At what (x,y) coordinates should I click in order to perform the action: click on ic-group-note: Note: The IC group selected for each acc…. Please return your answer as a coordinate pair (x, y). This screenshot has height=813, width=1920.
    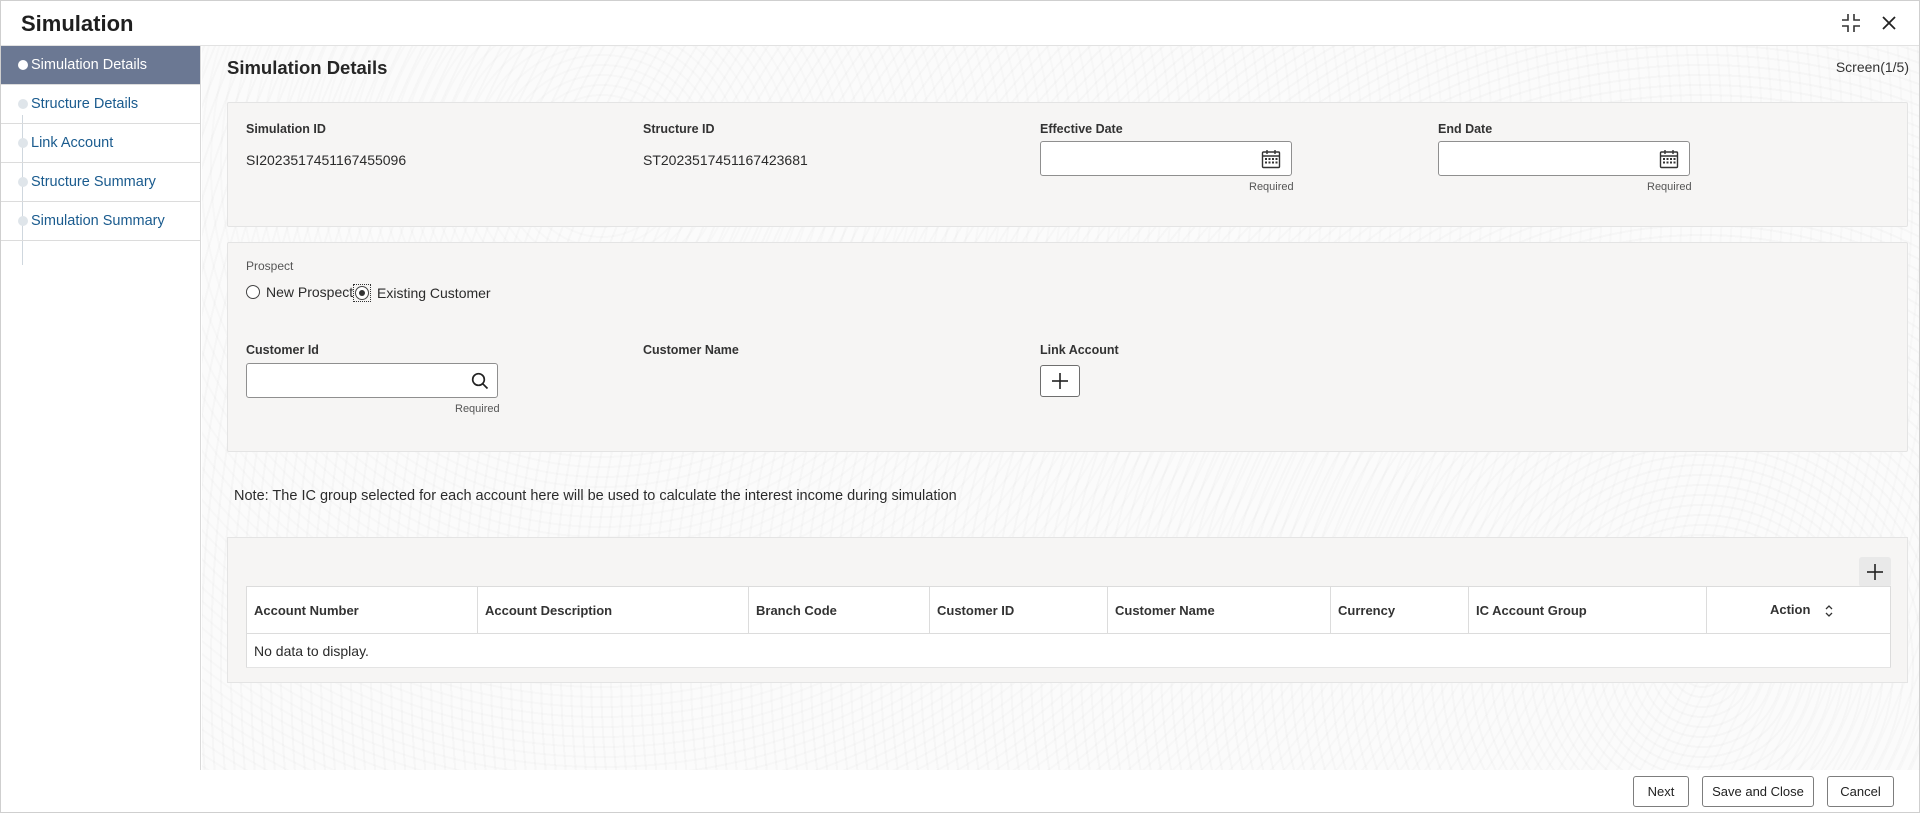
    Looking at the image, I should click on (595, 496).